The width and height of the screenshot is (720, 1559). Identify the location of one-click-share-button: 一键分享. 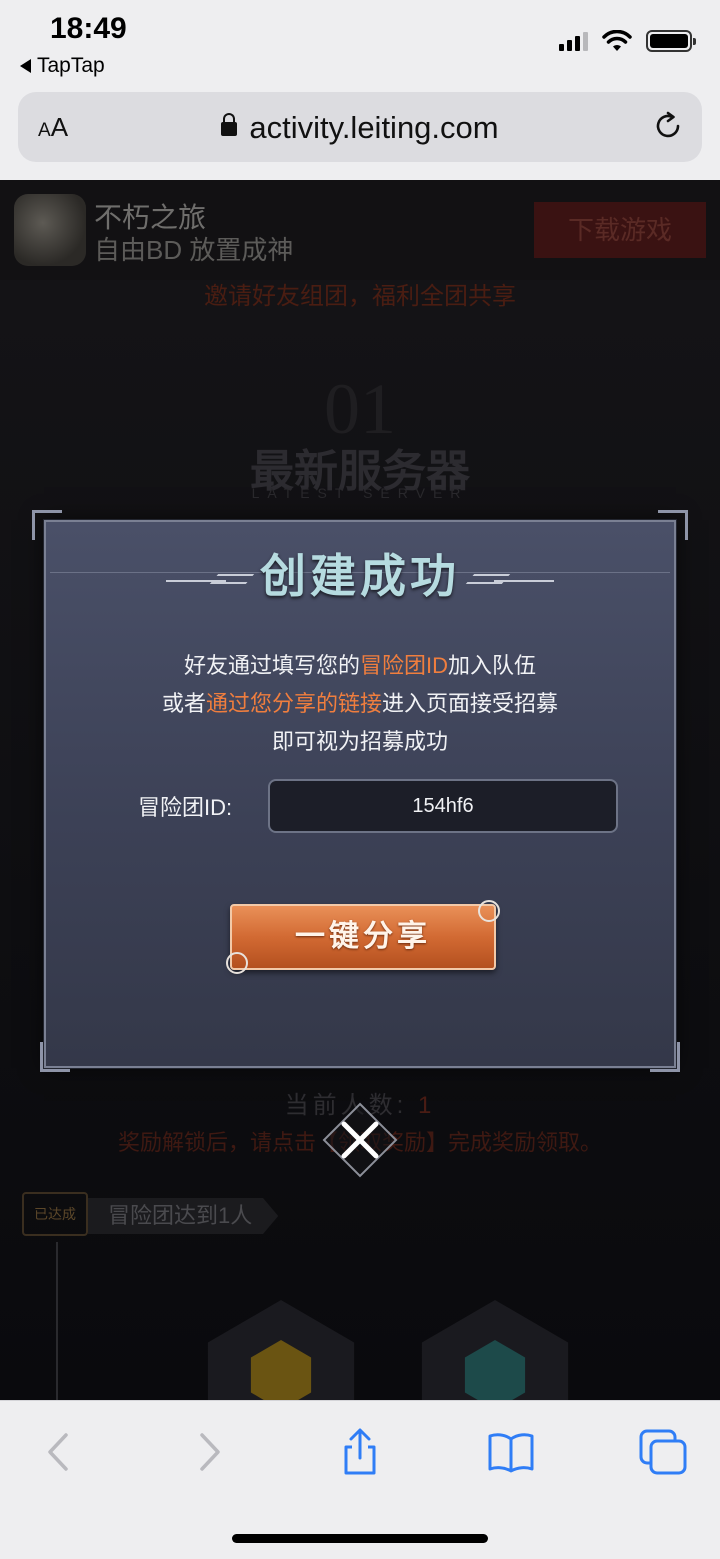
(363, 937).